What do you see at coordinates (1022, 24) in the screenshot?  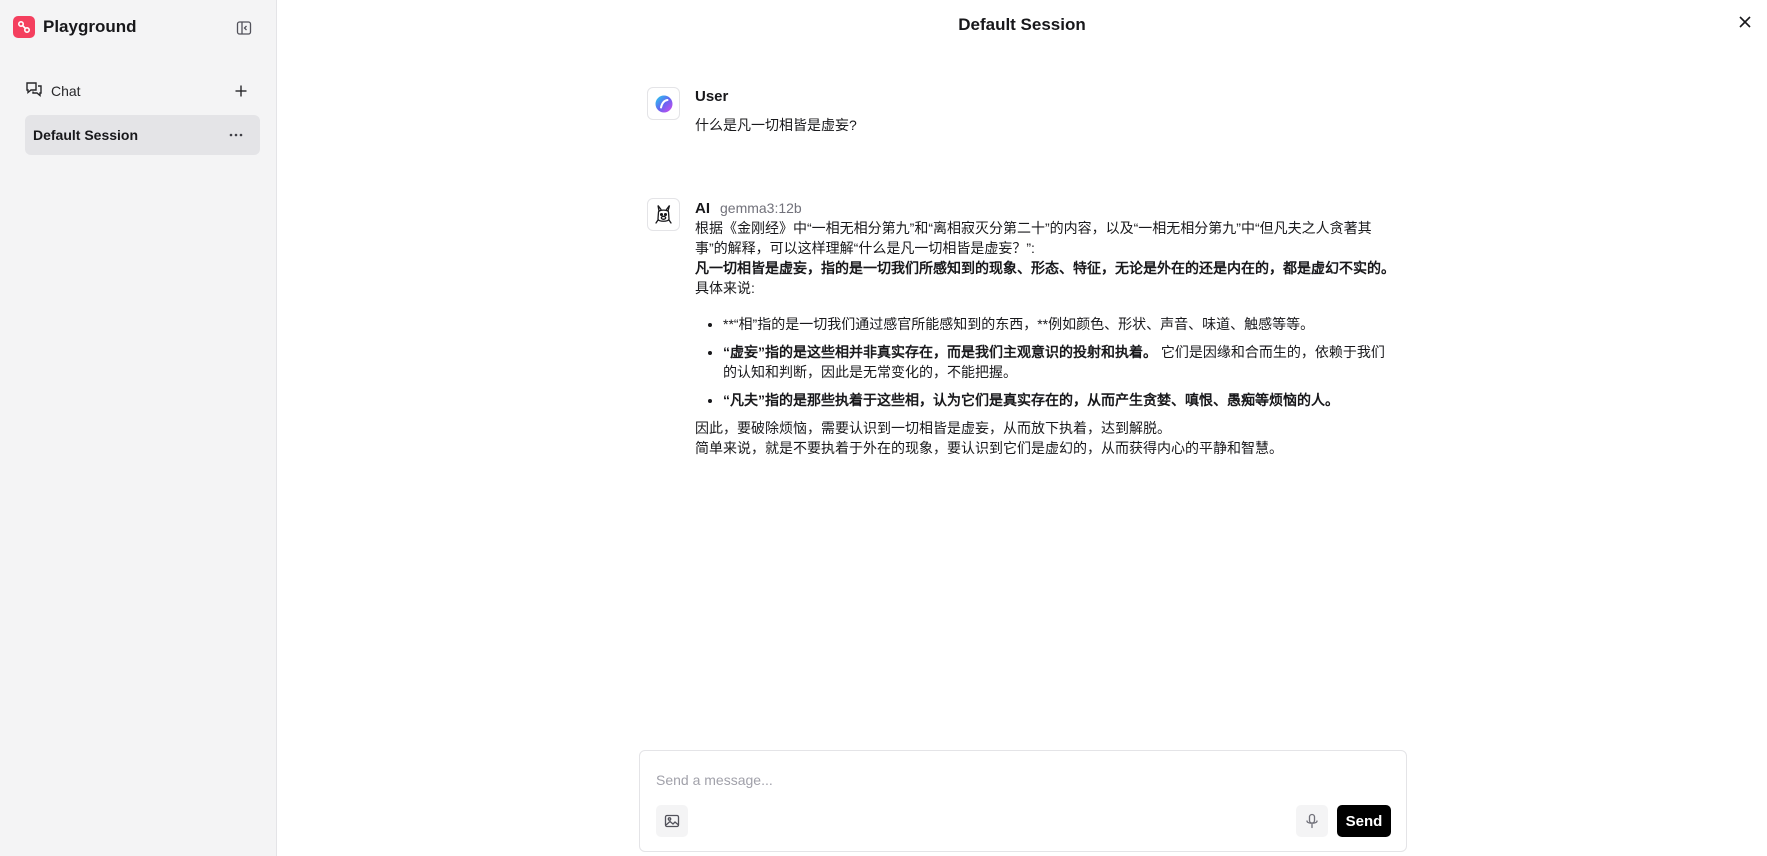 I see `page-title: Default Session` at bounding box center [1022, 24].